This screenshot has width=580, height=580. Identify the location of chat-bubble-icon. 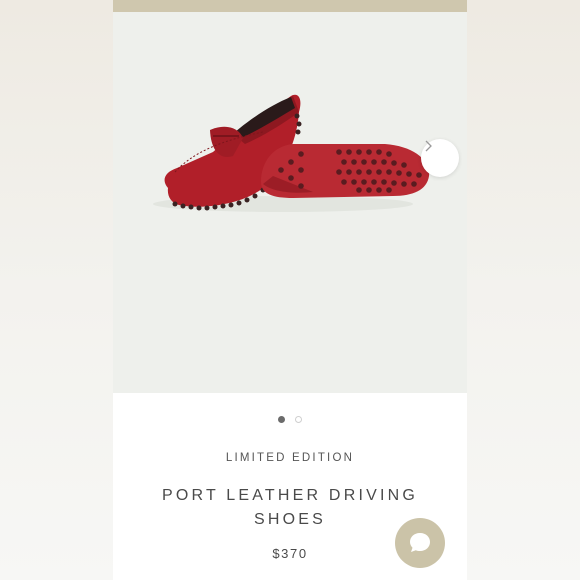
(420, 542).